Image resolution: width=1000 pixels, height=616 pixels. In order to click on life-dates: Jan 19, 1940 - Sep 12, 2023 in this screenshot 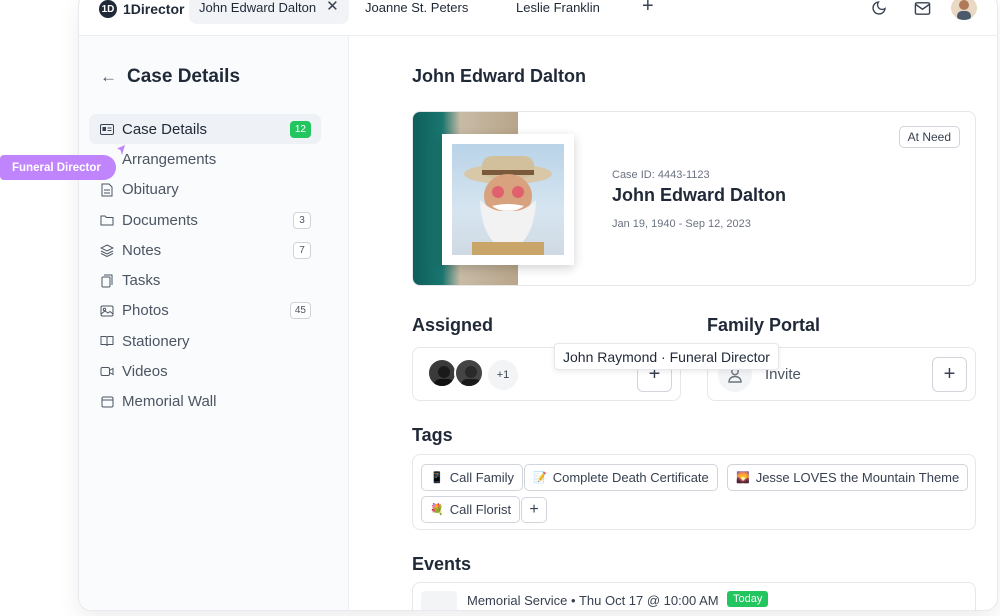, I will do `click(681, 224)`.